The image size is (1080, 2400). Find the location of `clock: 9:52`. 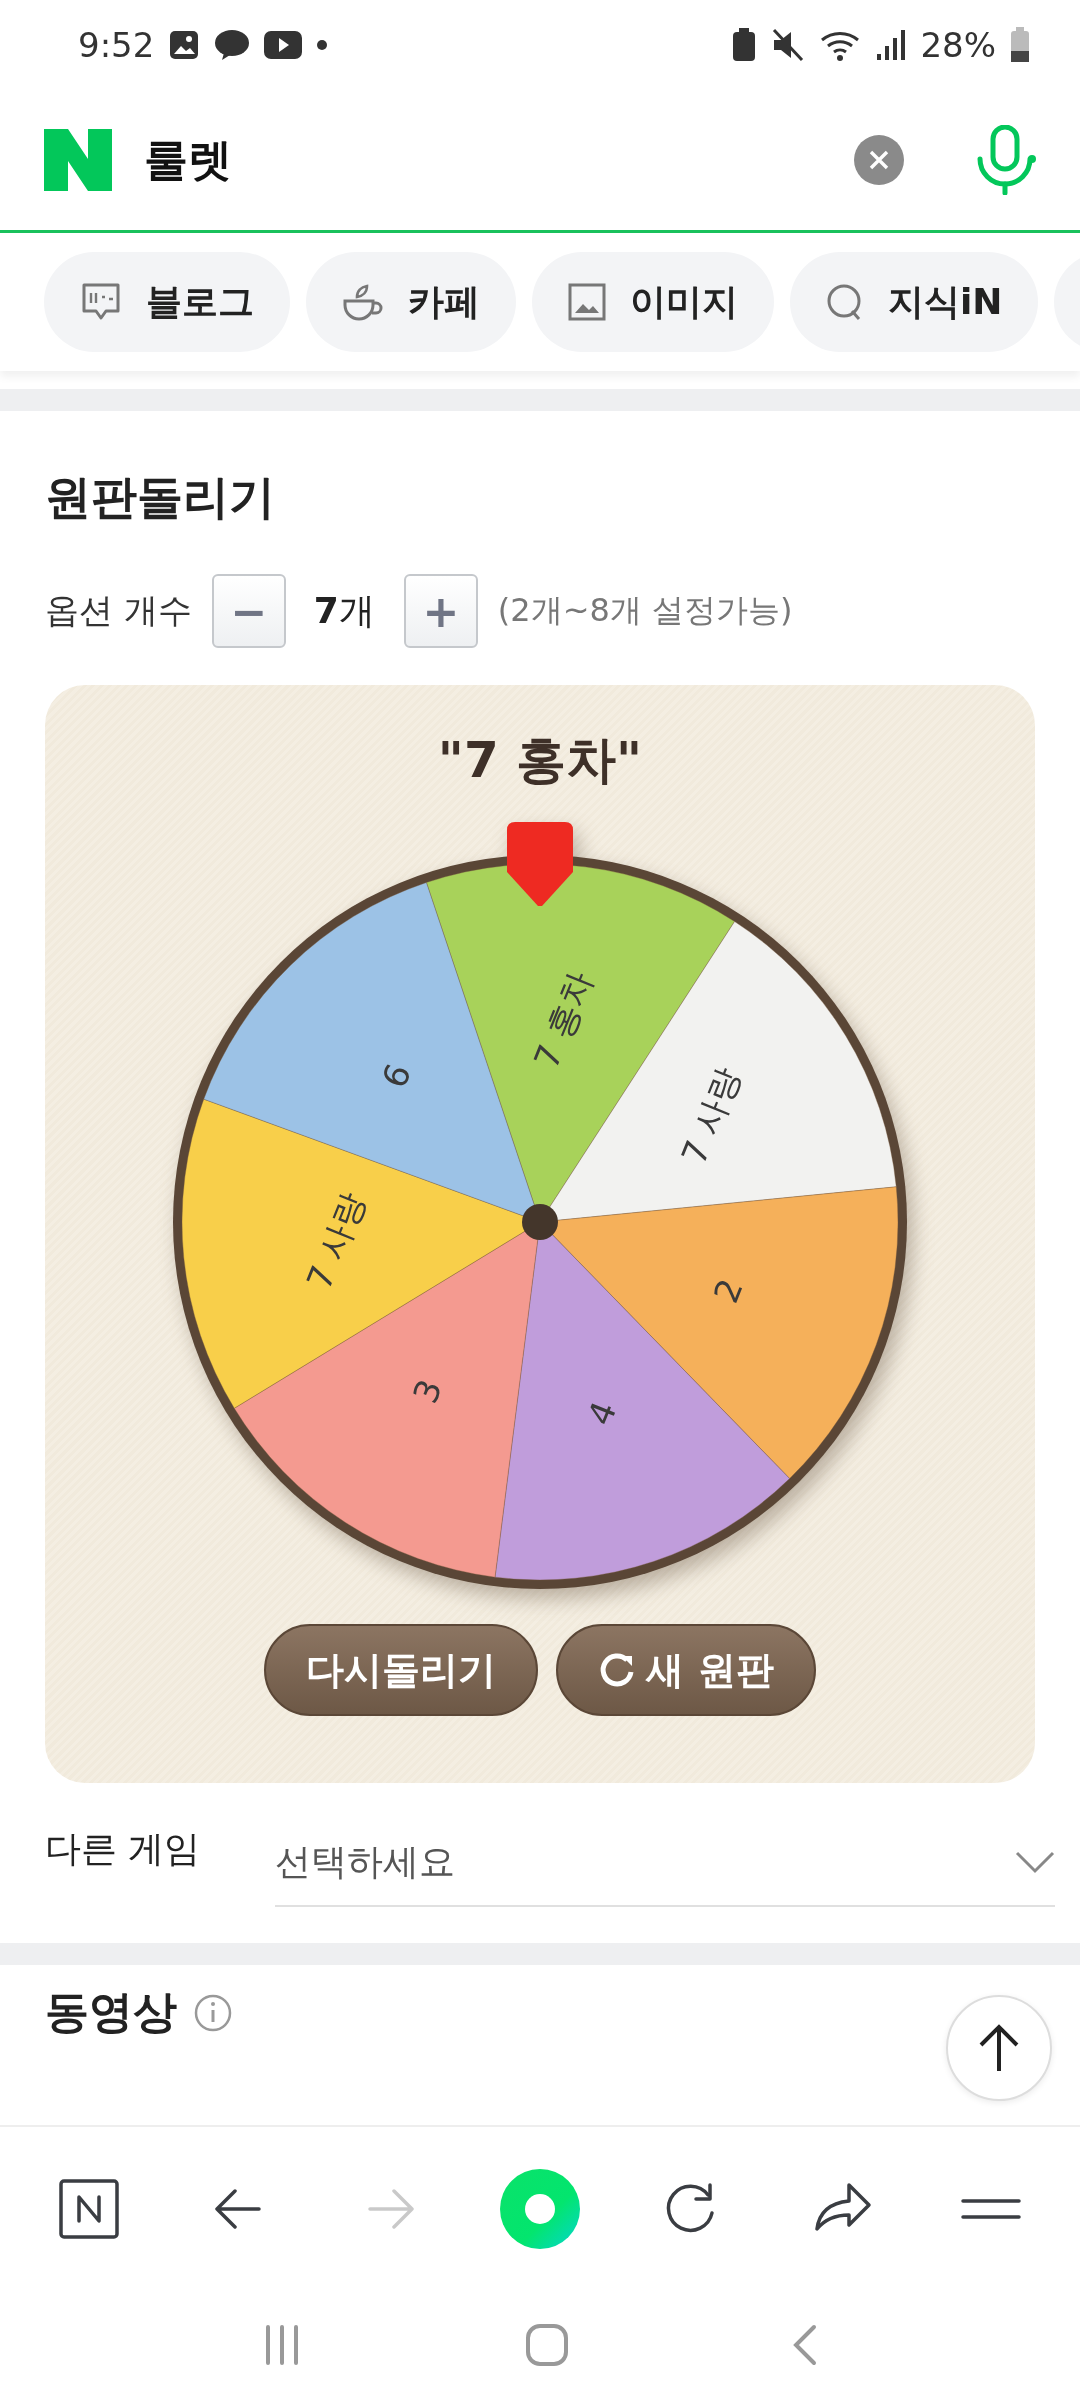

clock: 9:52 is located at coordinates (116, 45).